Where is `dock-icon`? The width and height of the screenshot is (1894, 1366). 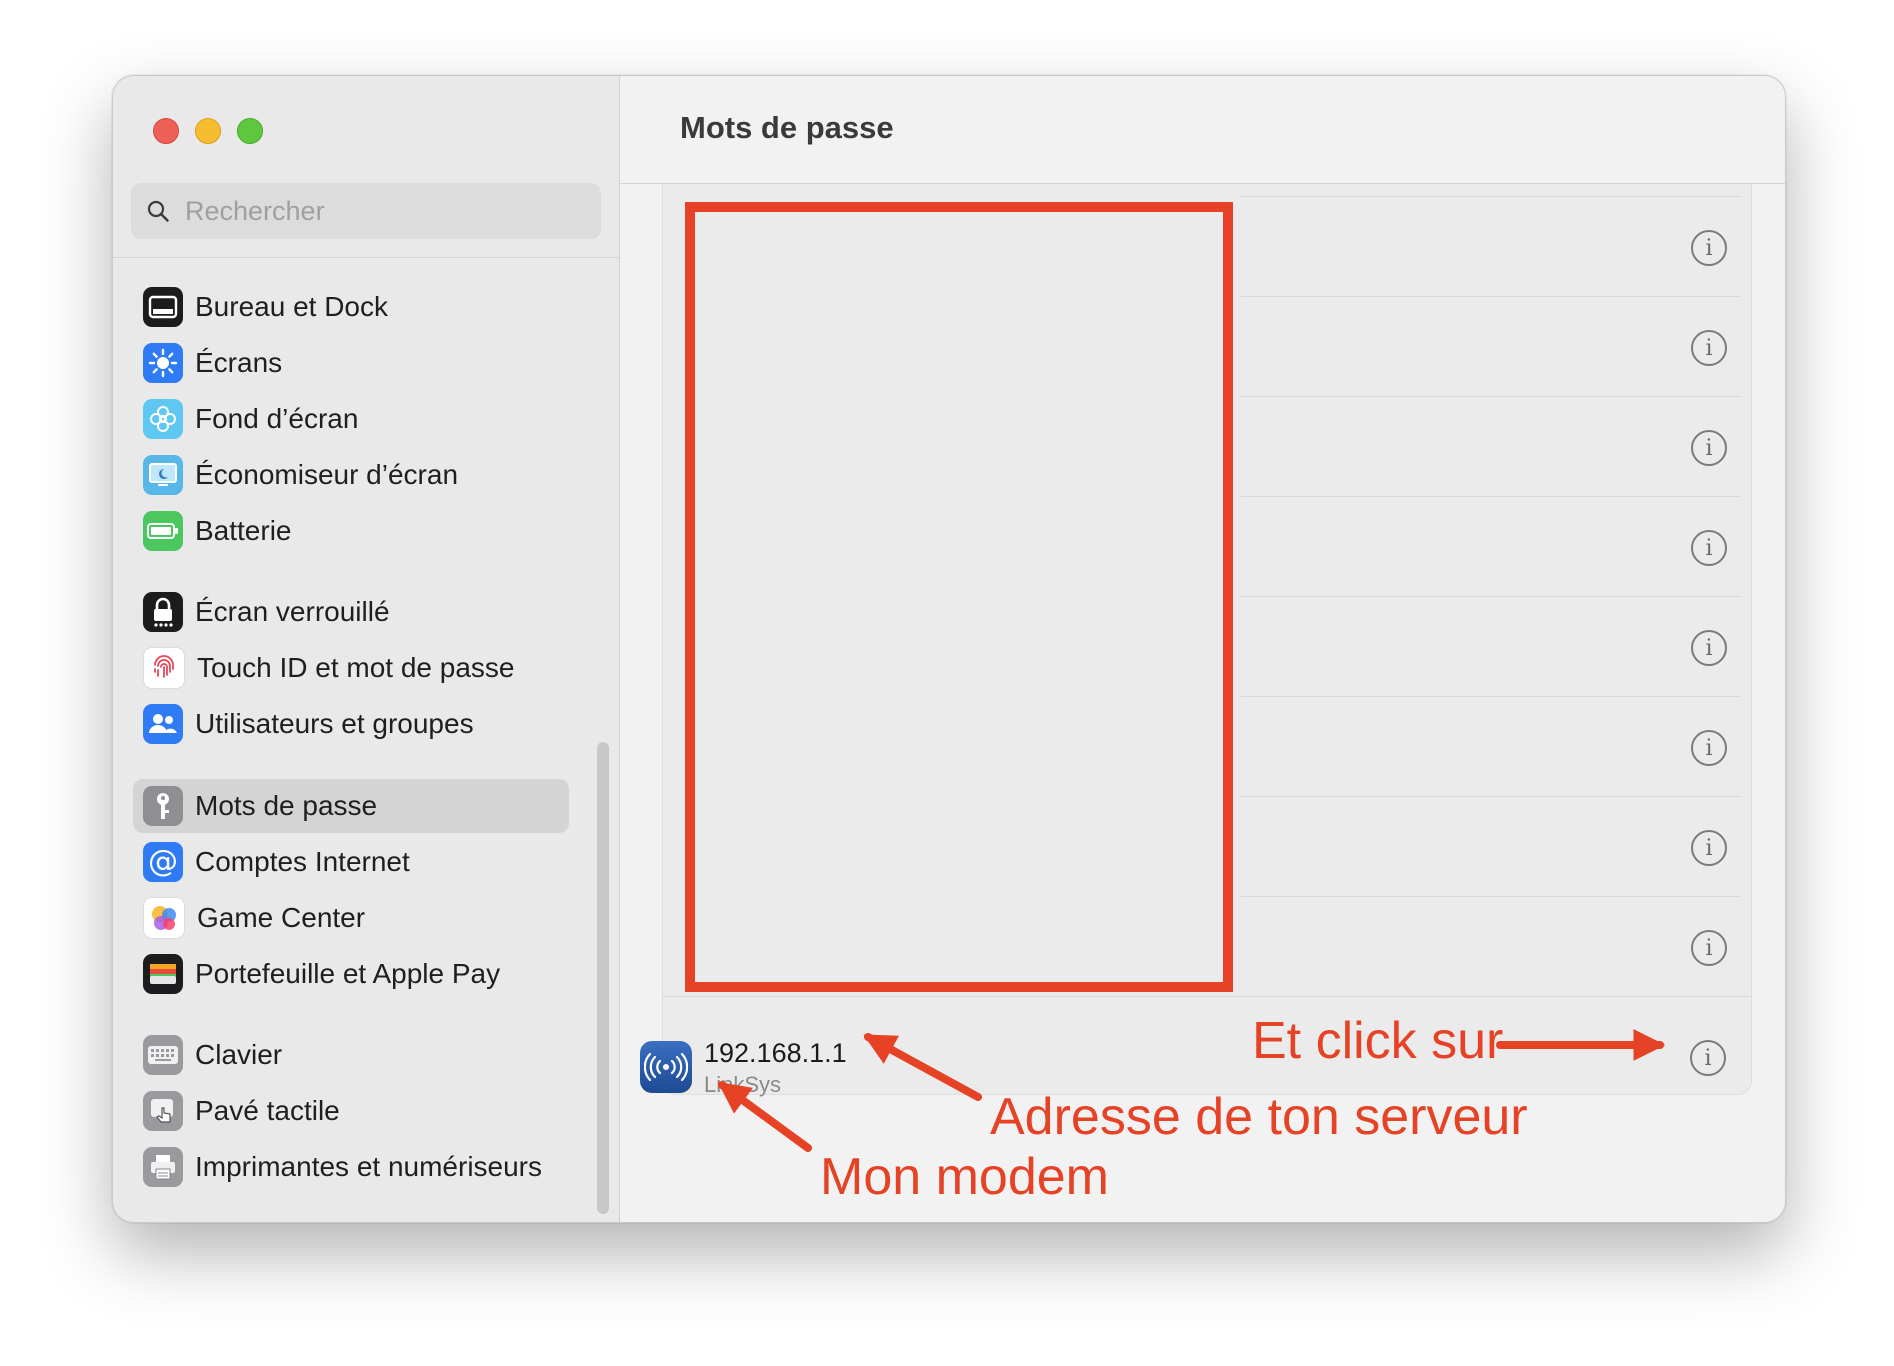 dock-icon is located at coordinates (163, 307).